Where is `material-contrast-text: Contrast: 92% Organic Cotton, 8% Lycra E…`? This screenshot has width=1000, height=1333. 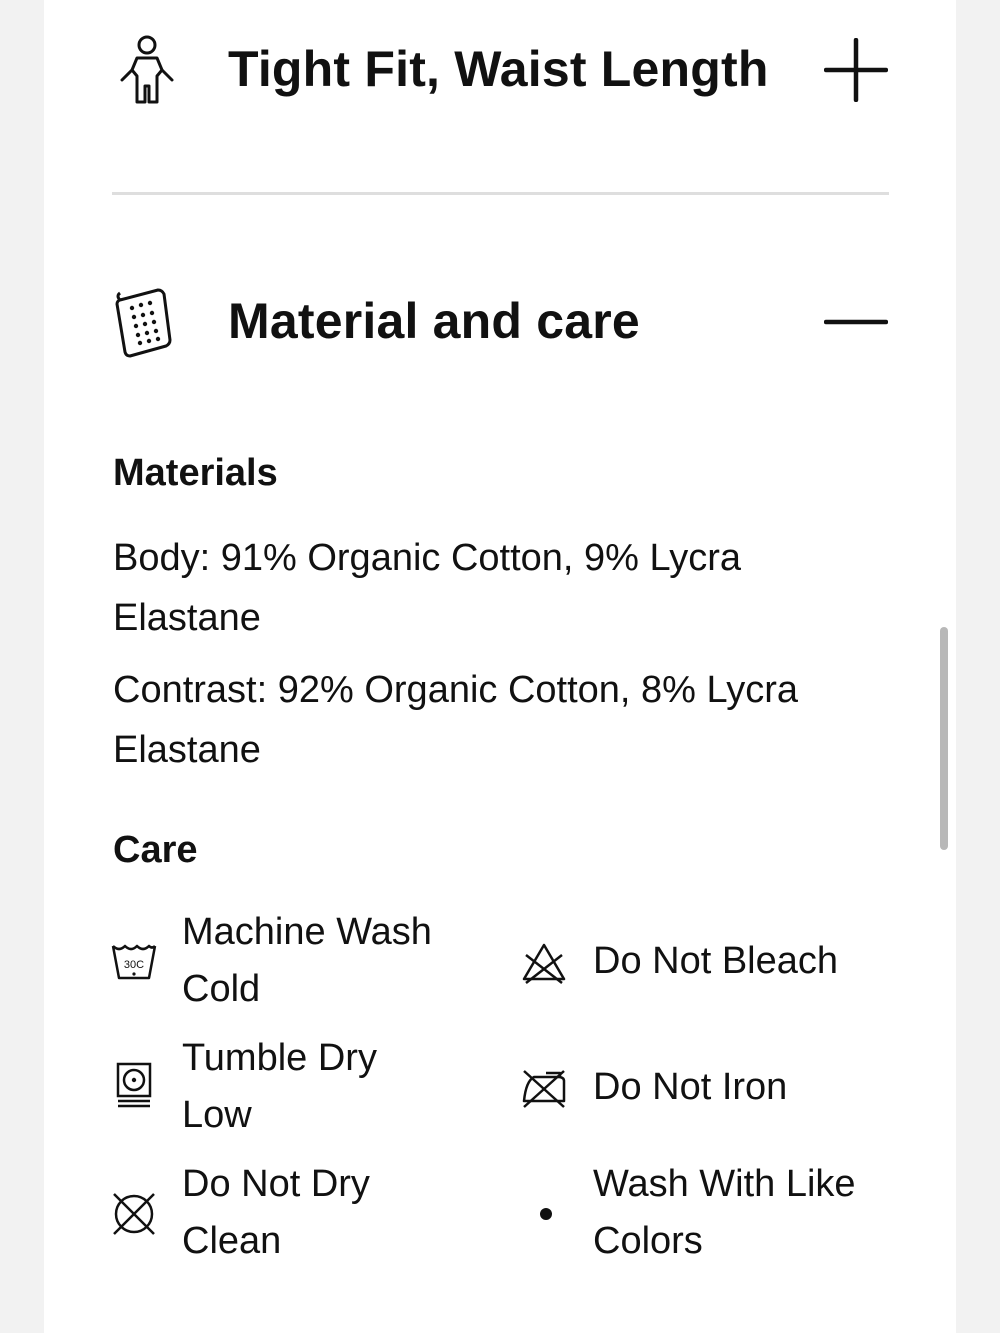 material-contrast-text: Contrast: 92% Organic Cotton, 8% Lycra E… is located at coordinates (456, 720).